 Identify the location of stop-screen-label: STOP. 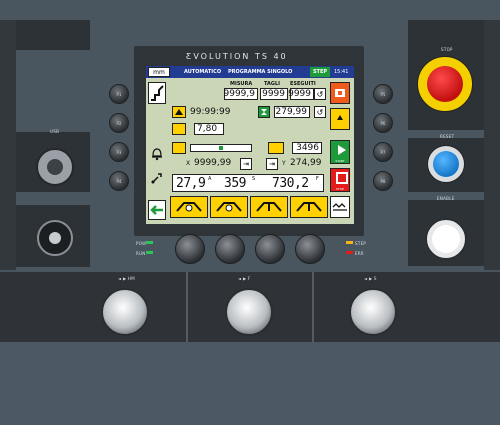
(340, 189).